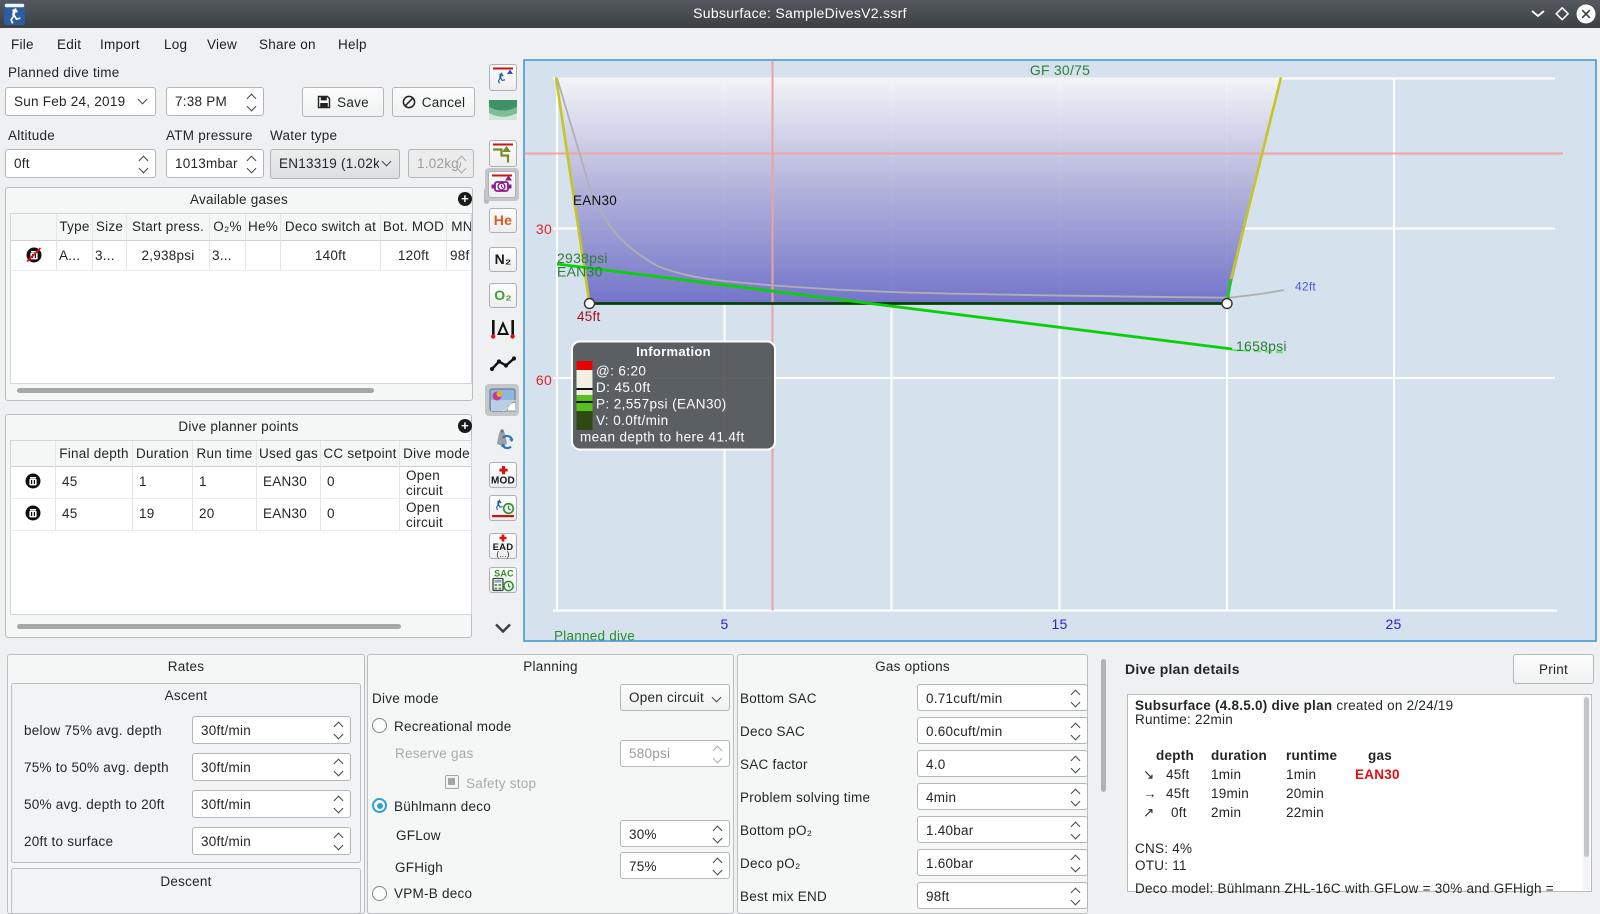 The height and width of the screenshot is (914, 1600). I want to click on svg-text: 45ft, so click(589, 316).